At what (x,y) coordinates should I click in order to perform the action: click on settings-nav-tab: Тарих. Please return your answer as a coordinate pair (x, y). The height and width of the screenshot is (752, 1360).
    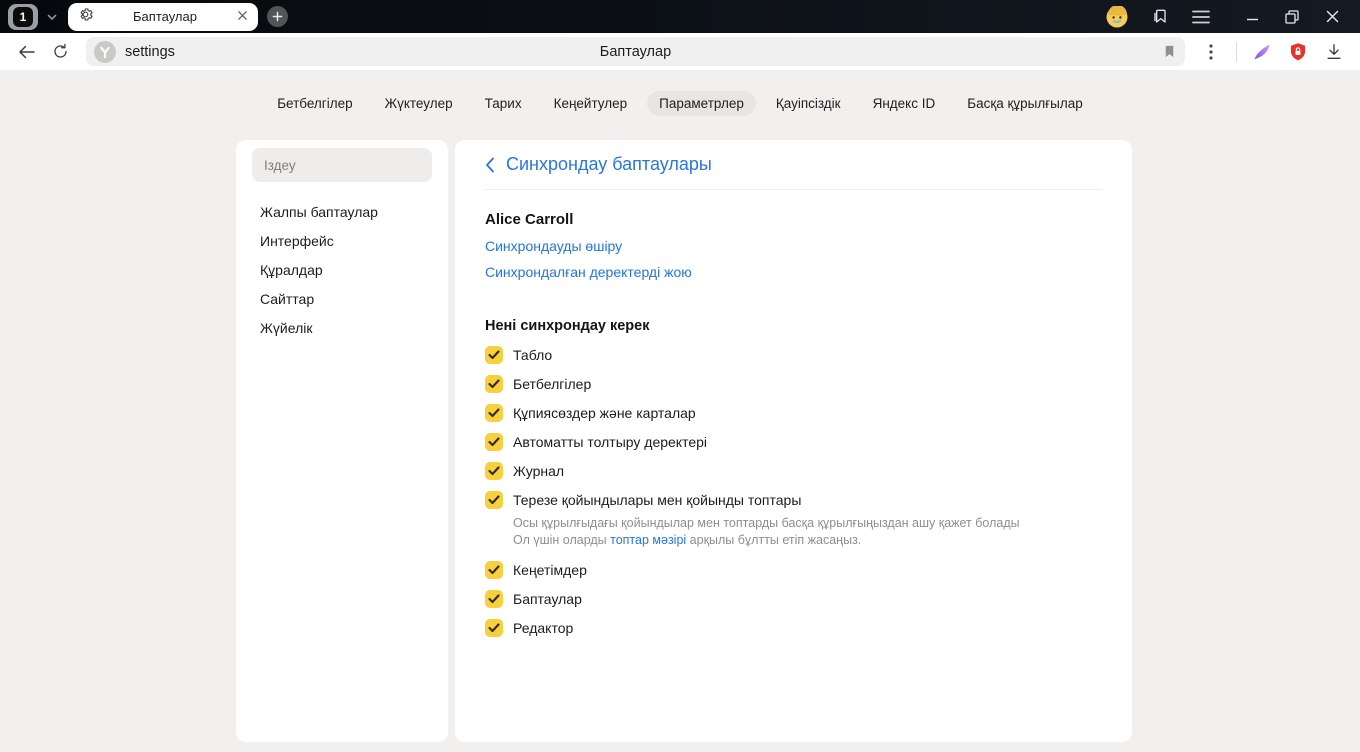
    Looking at the image, I should click on (503, 103).